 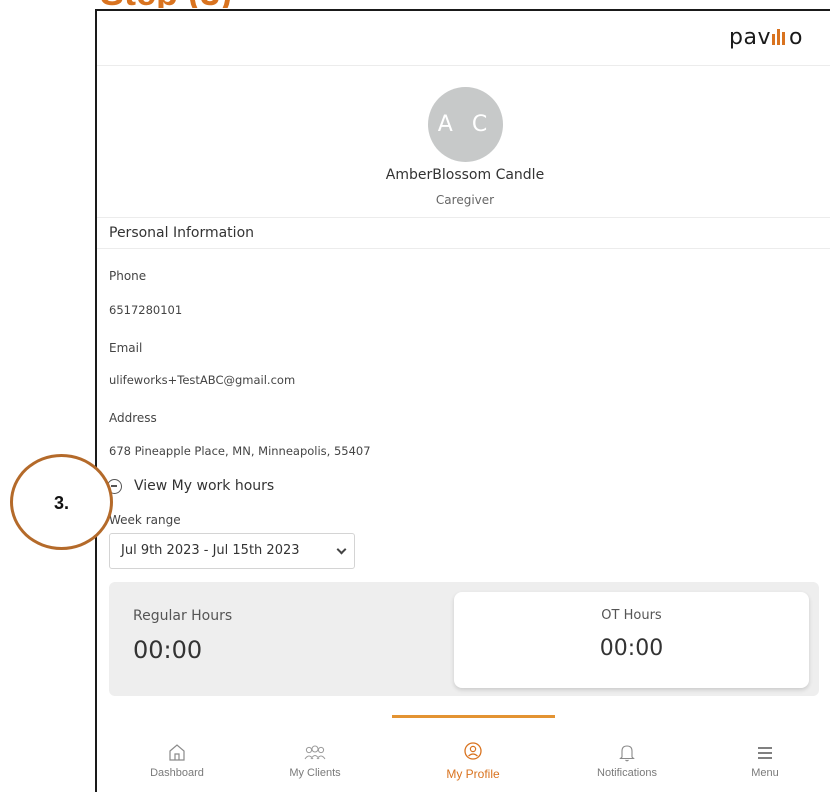 What do you see at coordinates (631, 648) in the screenshot?
I see `ot-hours-value: 00:00` at bounding box center [631, 648].